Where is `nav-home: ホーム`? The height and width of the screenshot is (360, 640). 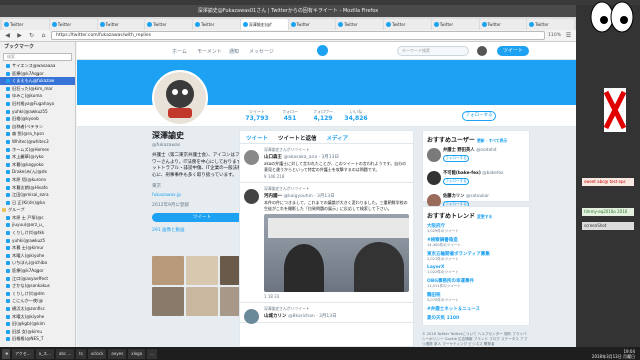 nav-home: ホーム is located at coordinates (179, 51).